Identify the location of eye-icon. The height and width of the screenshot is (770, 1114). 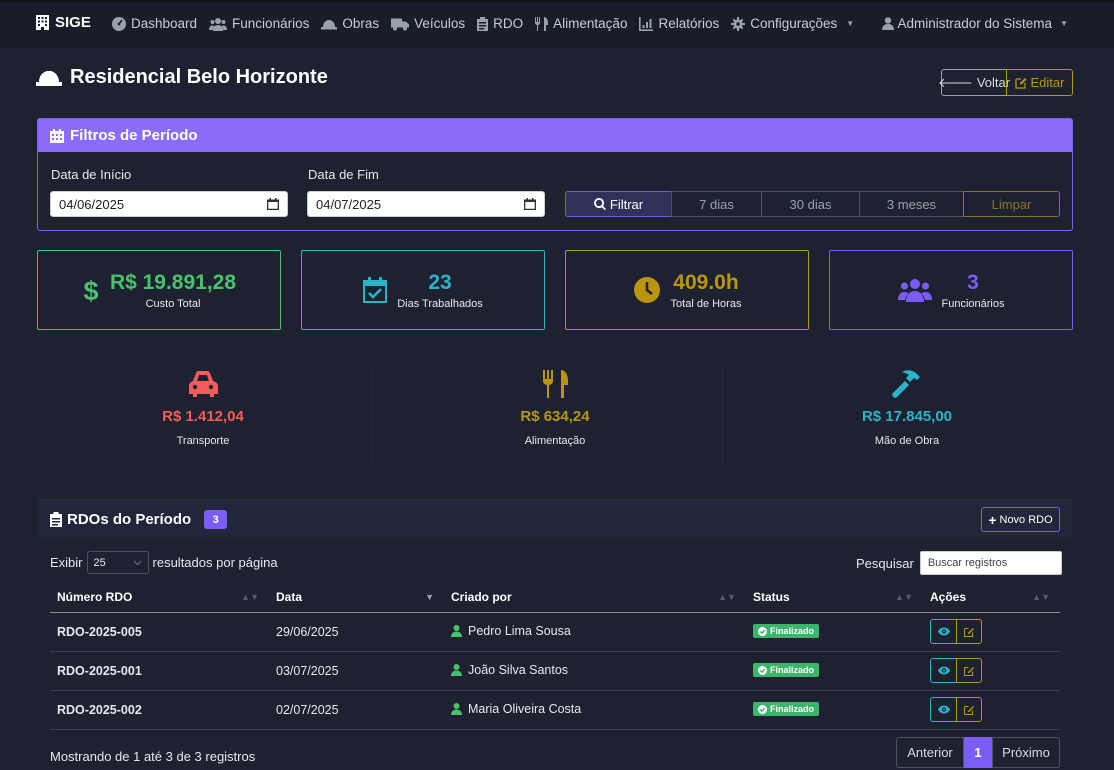
(943, 709).